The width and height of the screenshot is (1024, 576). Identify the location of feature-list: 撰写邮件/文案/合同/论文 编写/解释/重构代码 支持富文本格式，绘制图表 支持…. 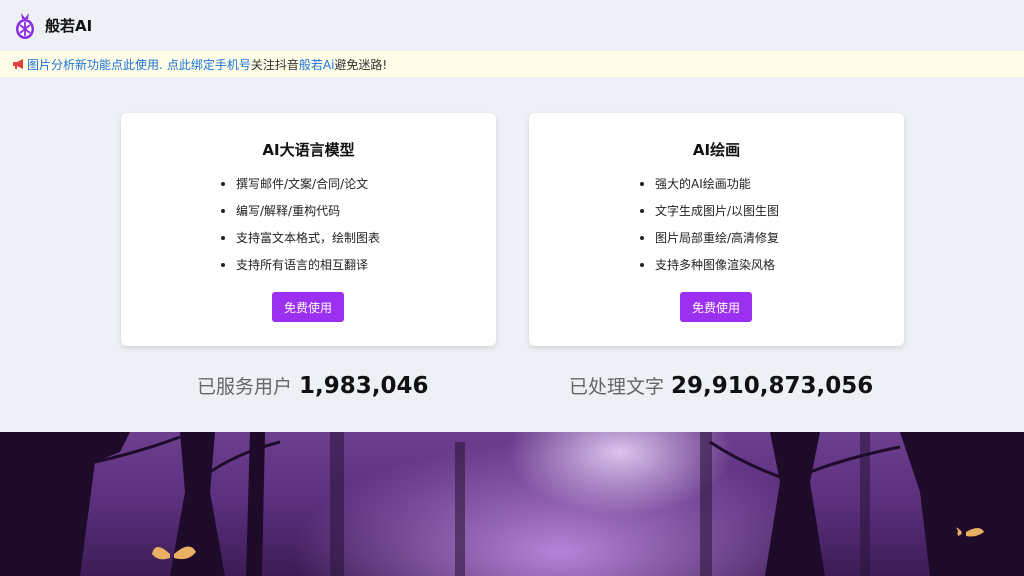
(358, 228).